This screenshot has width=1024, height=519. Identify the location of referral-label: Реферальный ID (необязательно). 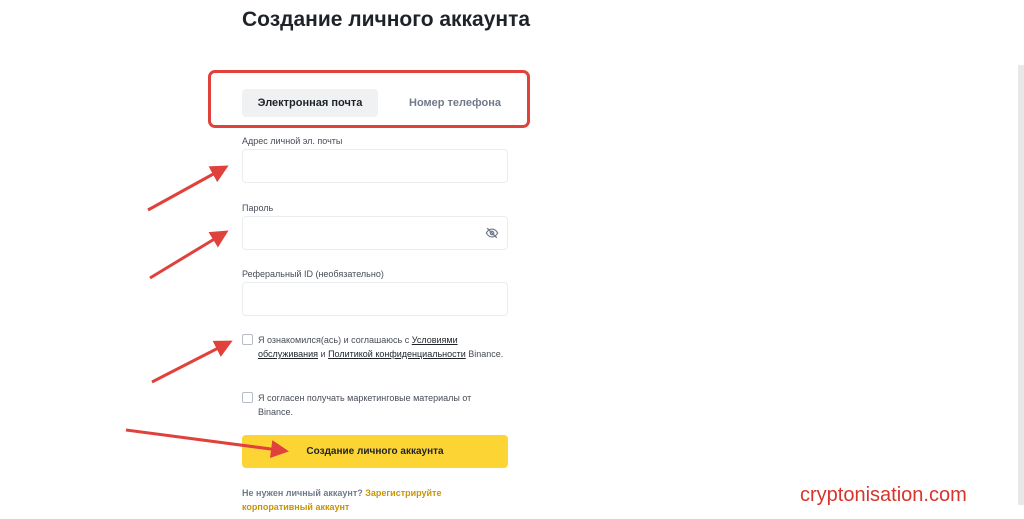
(313, 274).